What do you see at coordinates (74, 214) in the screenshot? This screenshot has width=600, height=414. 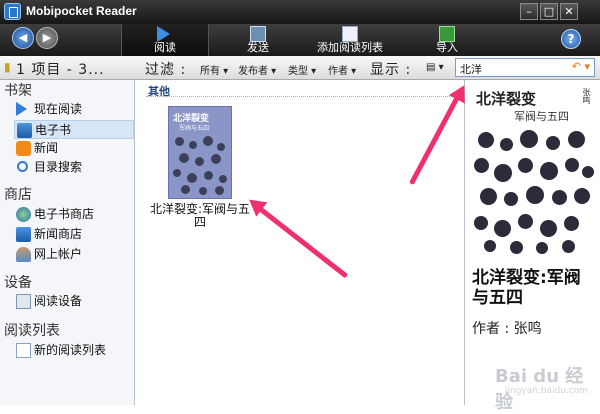 I see `sidebar-item-ebook-store: 电子书商店` at bounding box center [74, 214].